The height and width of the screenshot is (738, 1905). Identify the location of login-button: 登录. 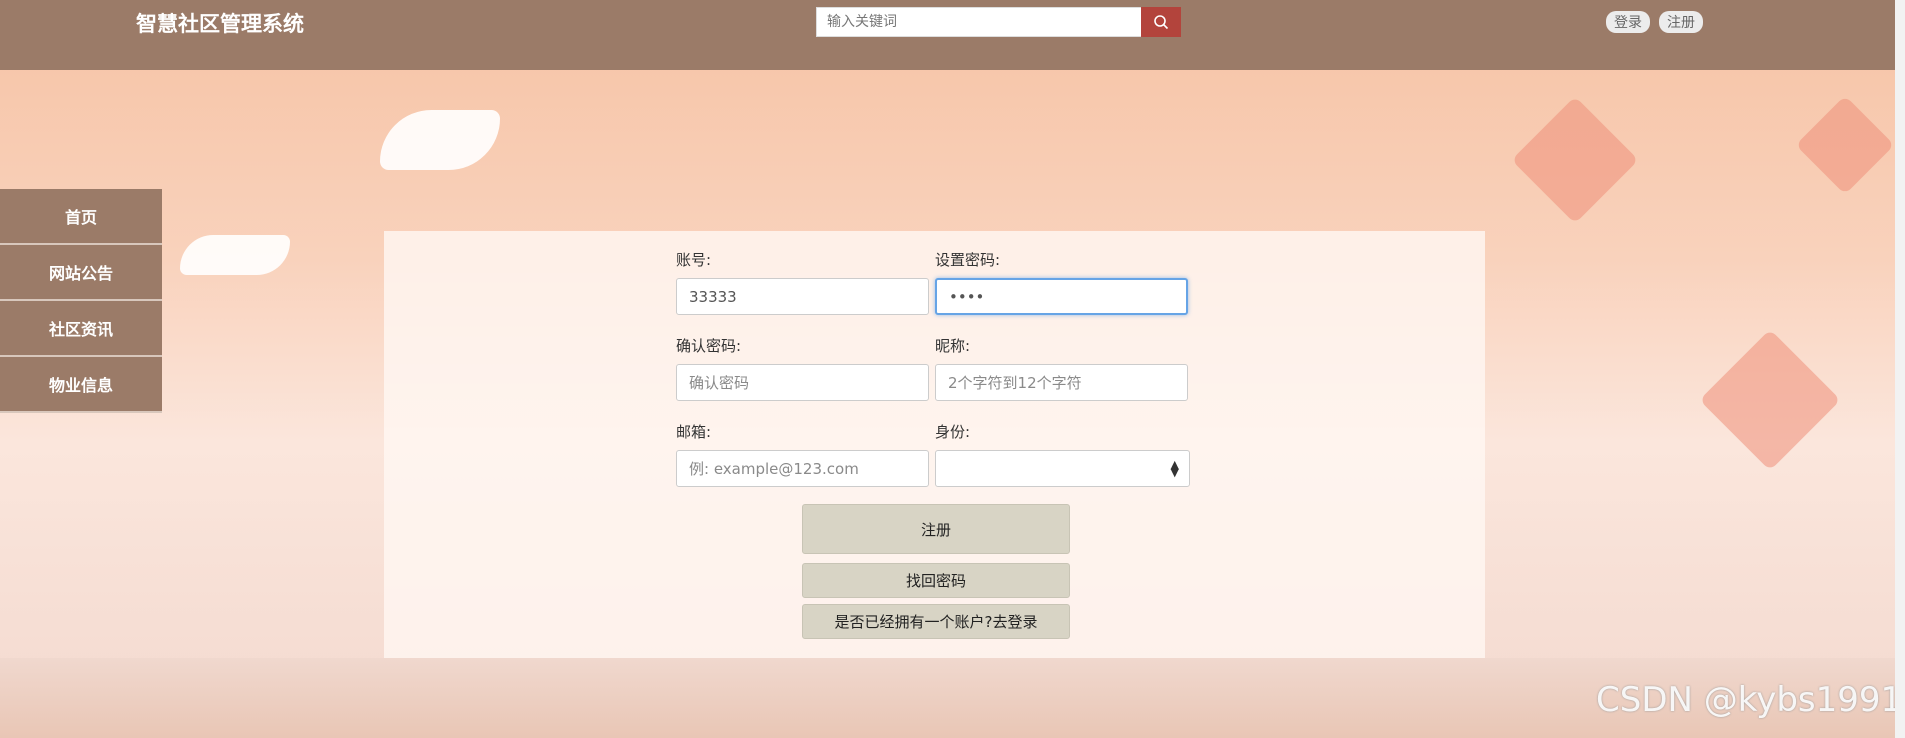
(1628, 22).